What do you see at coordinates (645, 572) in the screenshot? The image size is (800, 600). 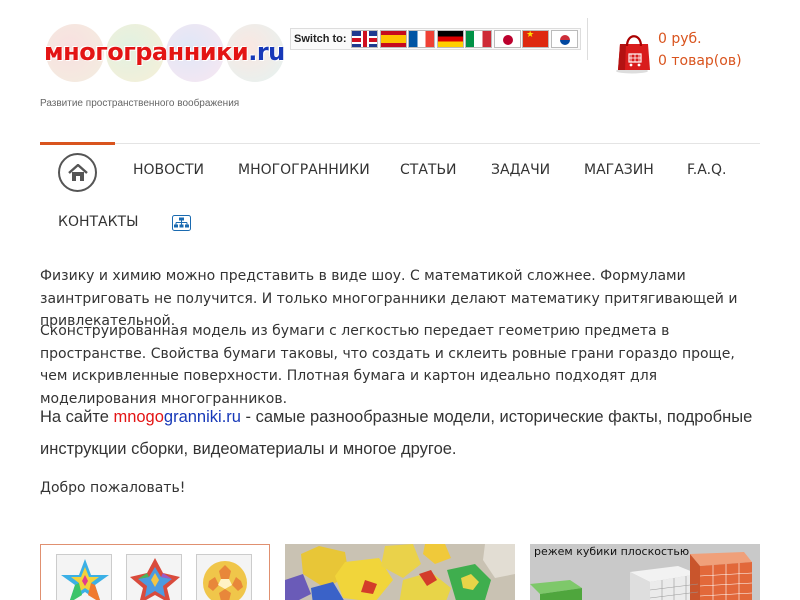 I see `cube-sections-card: режем кубики плоскостью` at bounding box center [645, 572].